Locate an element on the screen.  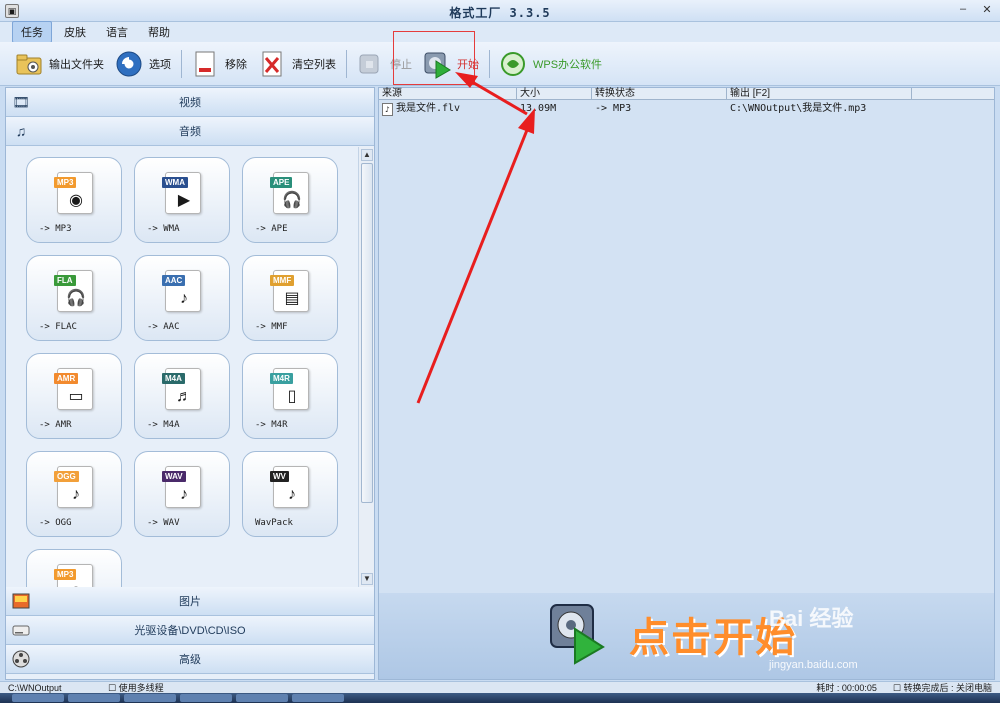
toolbar: 输出文件夹 选项 移除 清空列表 停止 开始 WPS办公软件 is located at coordinates (500, 64).